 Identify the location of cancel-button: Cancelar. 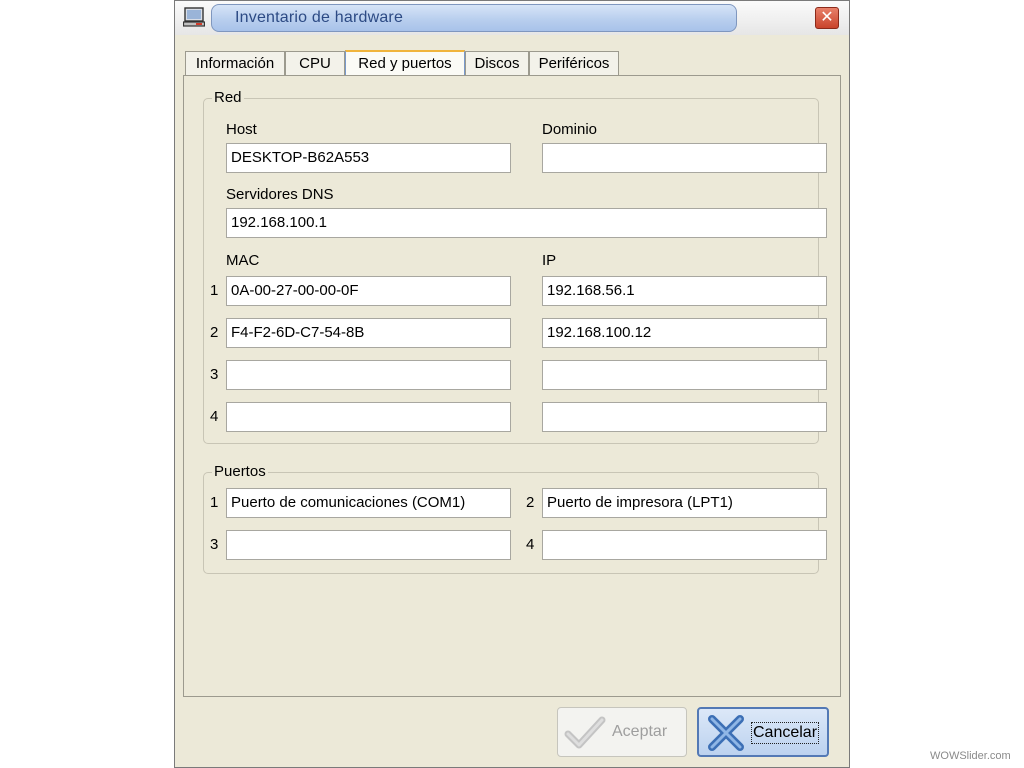
(763, 732).